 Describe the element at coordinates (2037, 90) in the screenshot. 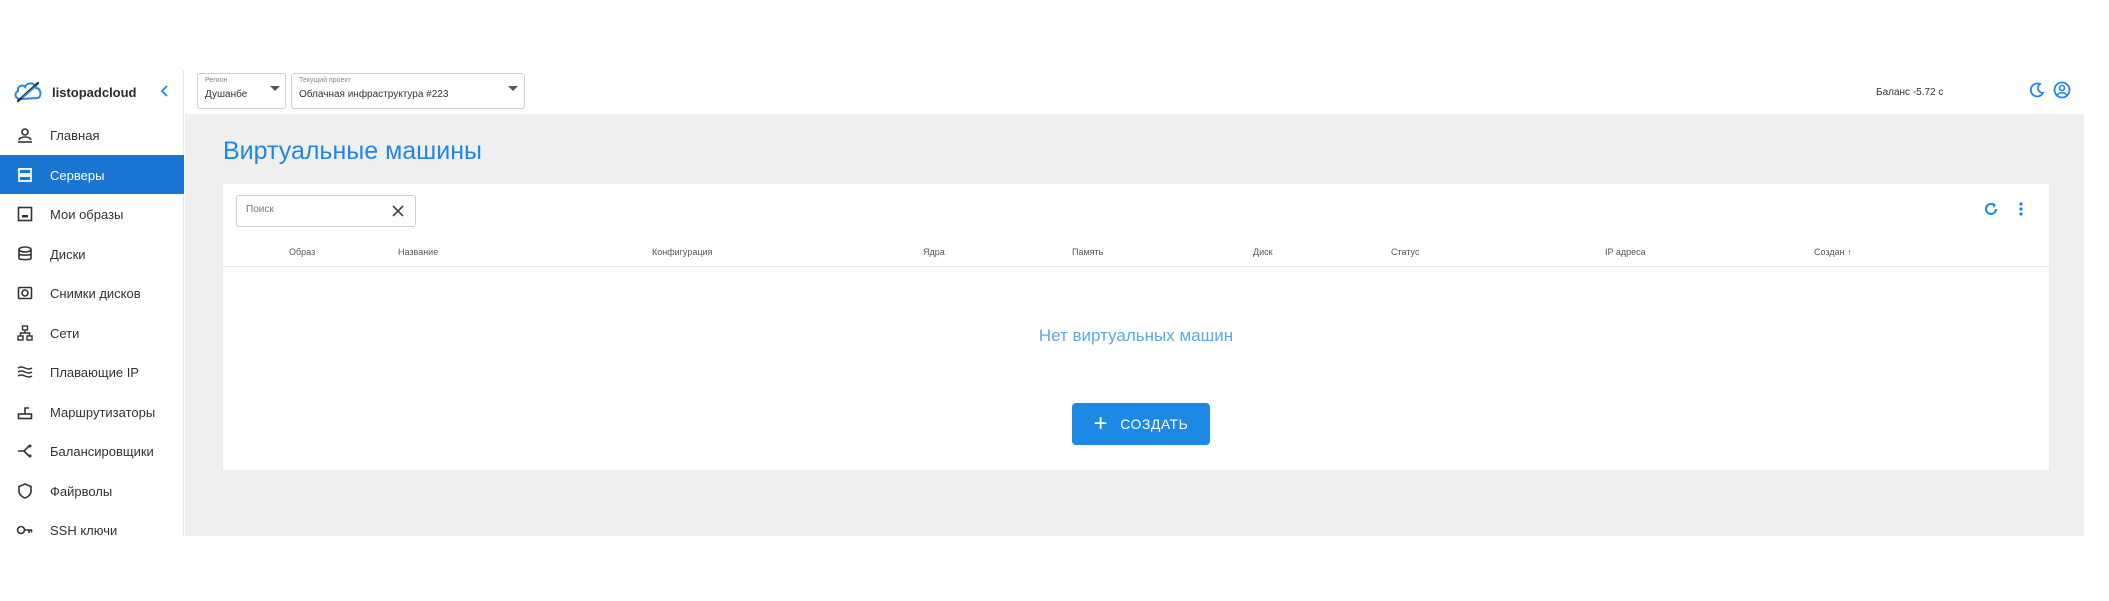

I see `theme-moon-icon` at that location.